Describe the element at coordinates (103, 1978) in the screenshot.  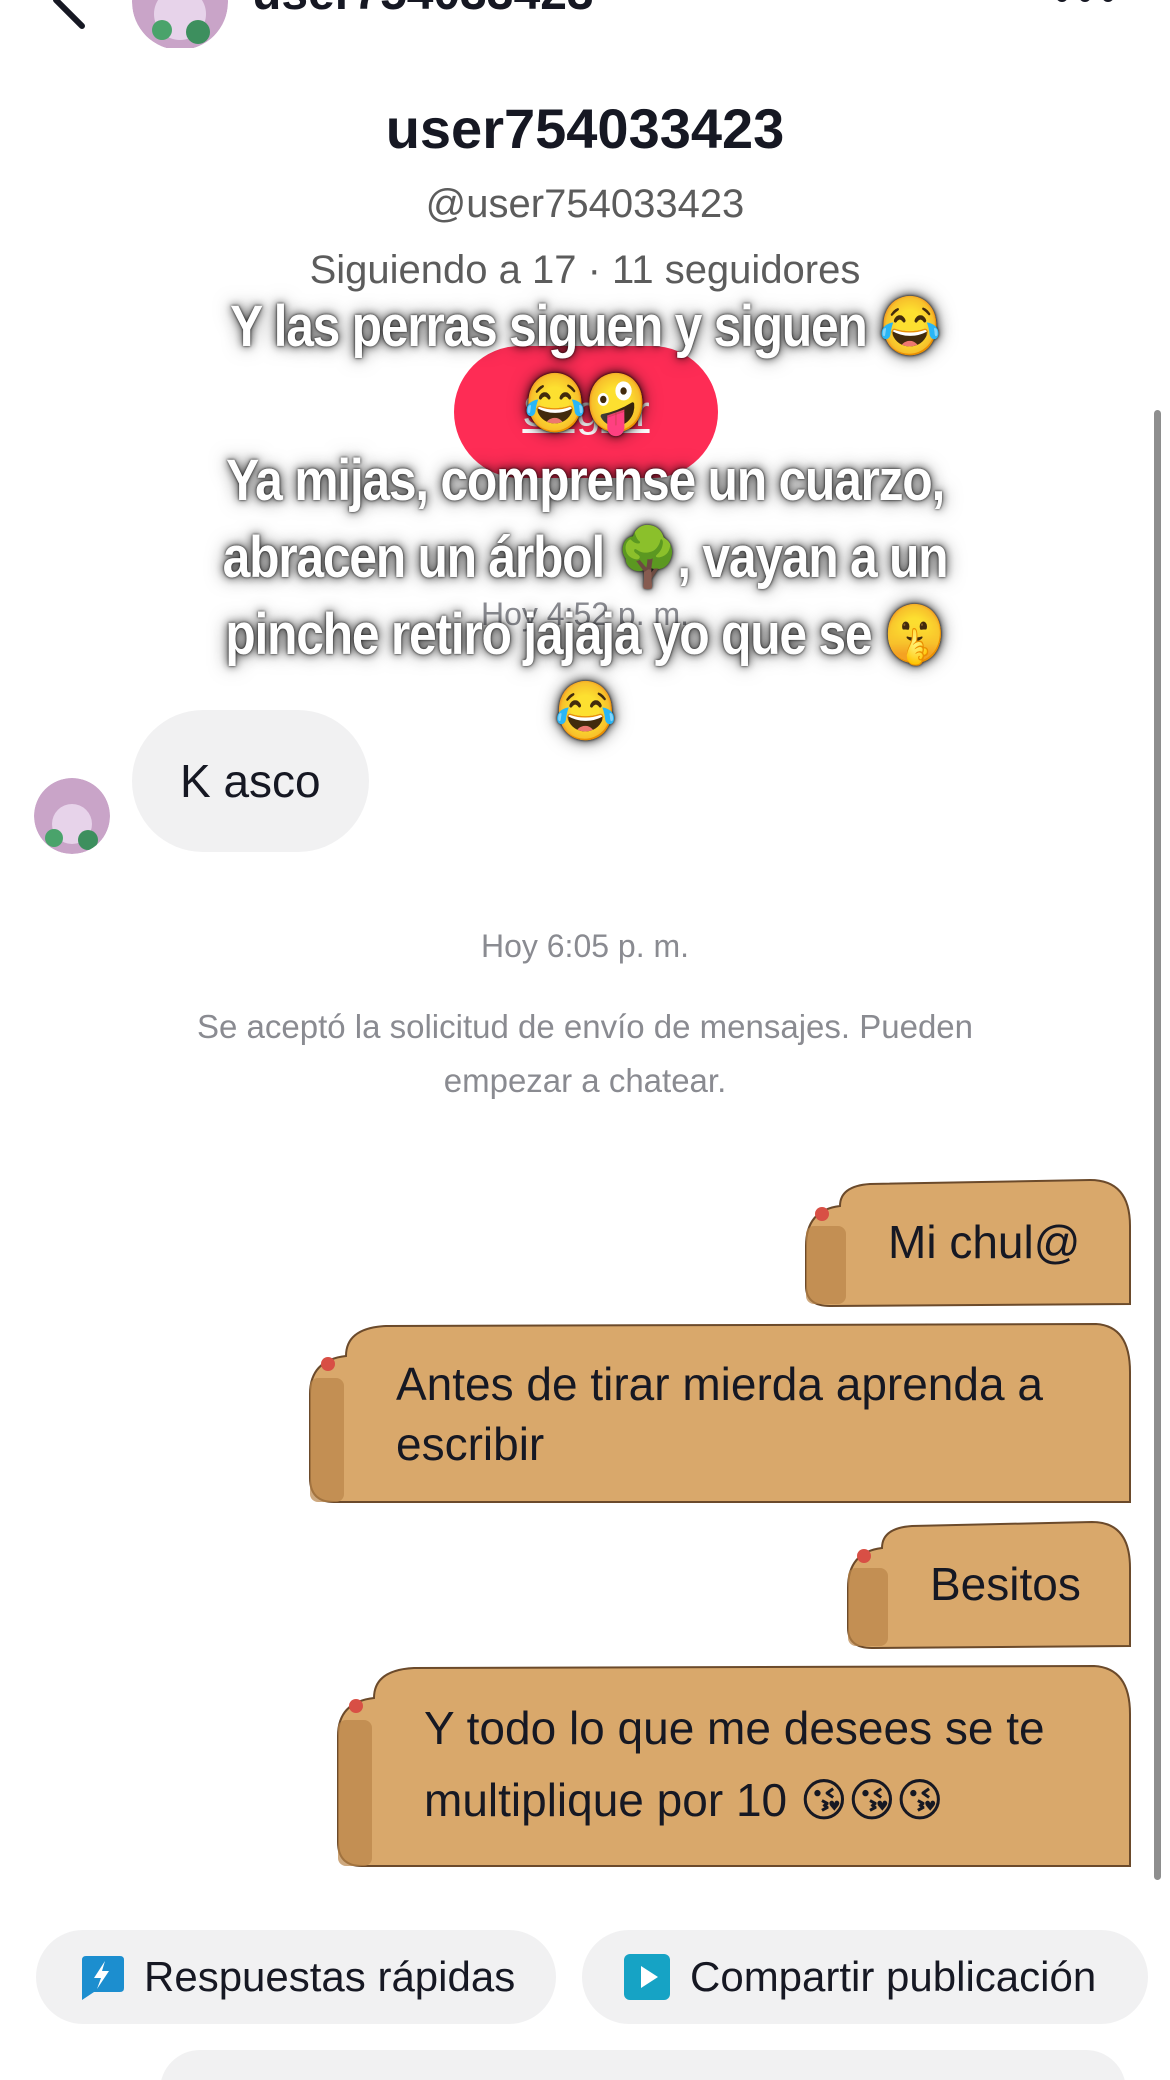
I see `lightning-bubble-icon` at that location.